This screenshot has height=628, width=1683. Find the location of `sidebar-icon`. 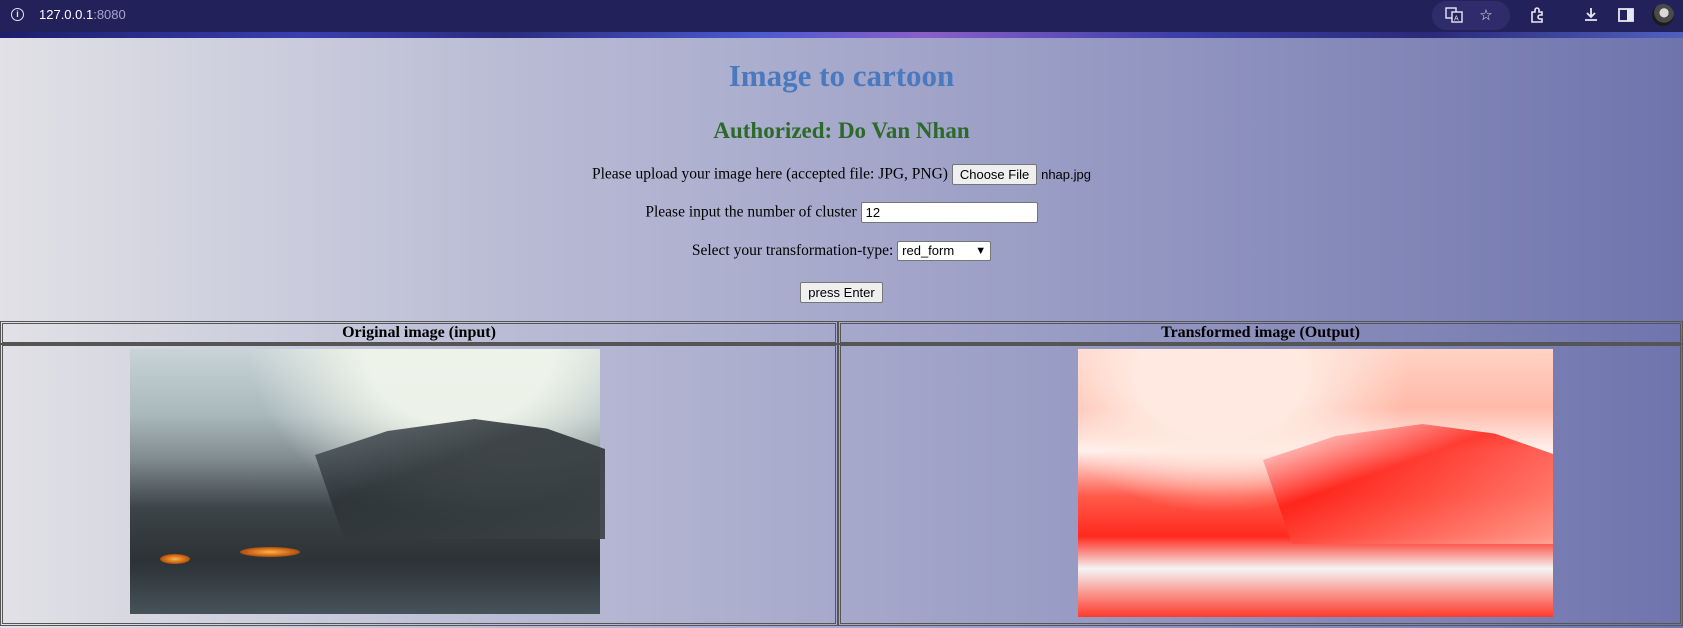

sidebar-icon is located at coordinates (1626, 16).